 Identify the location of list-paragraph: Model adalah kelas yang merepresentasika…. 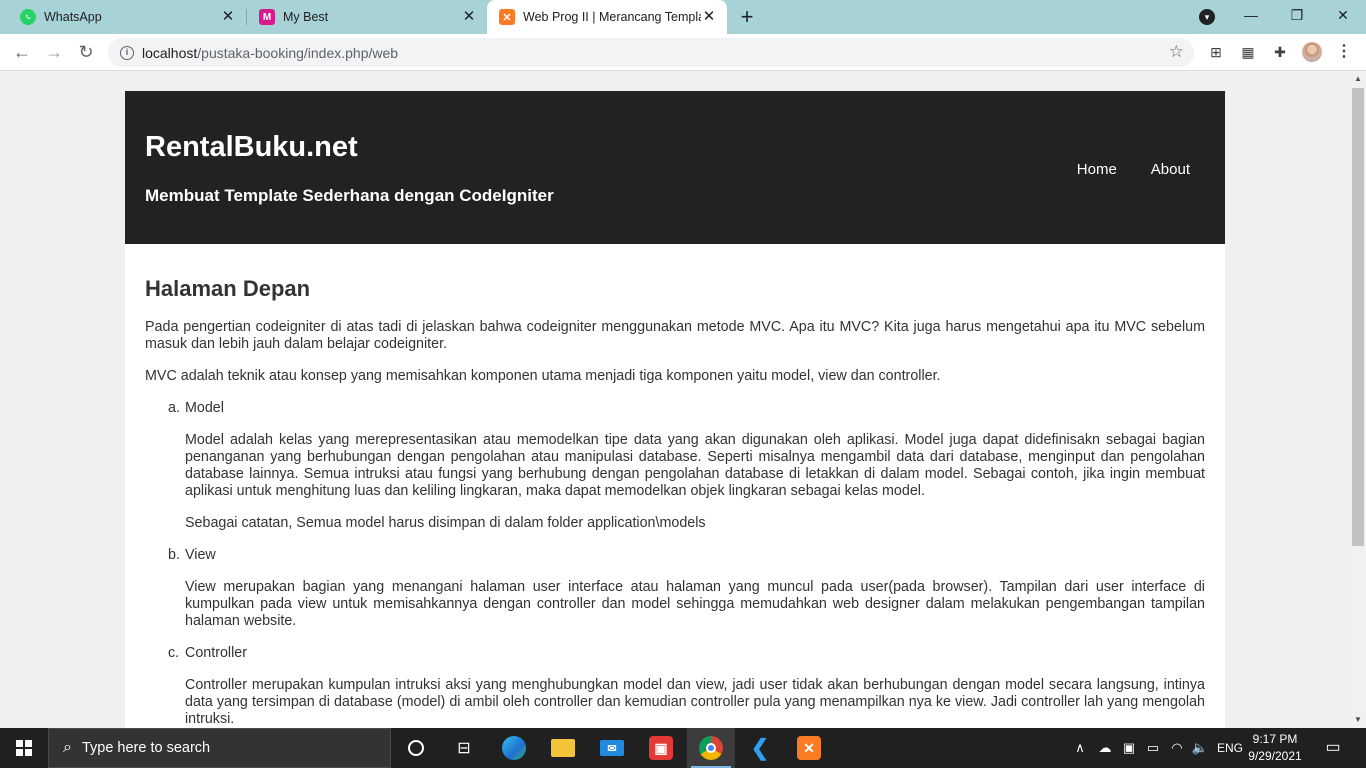
(695, 465).